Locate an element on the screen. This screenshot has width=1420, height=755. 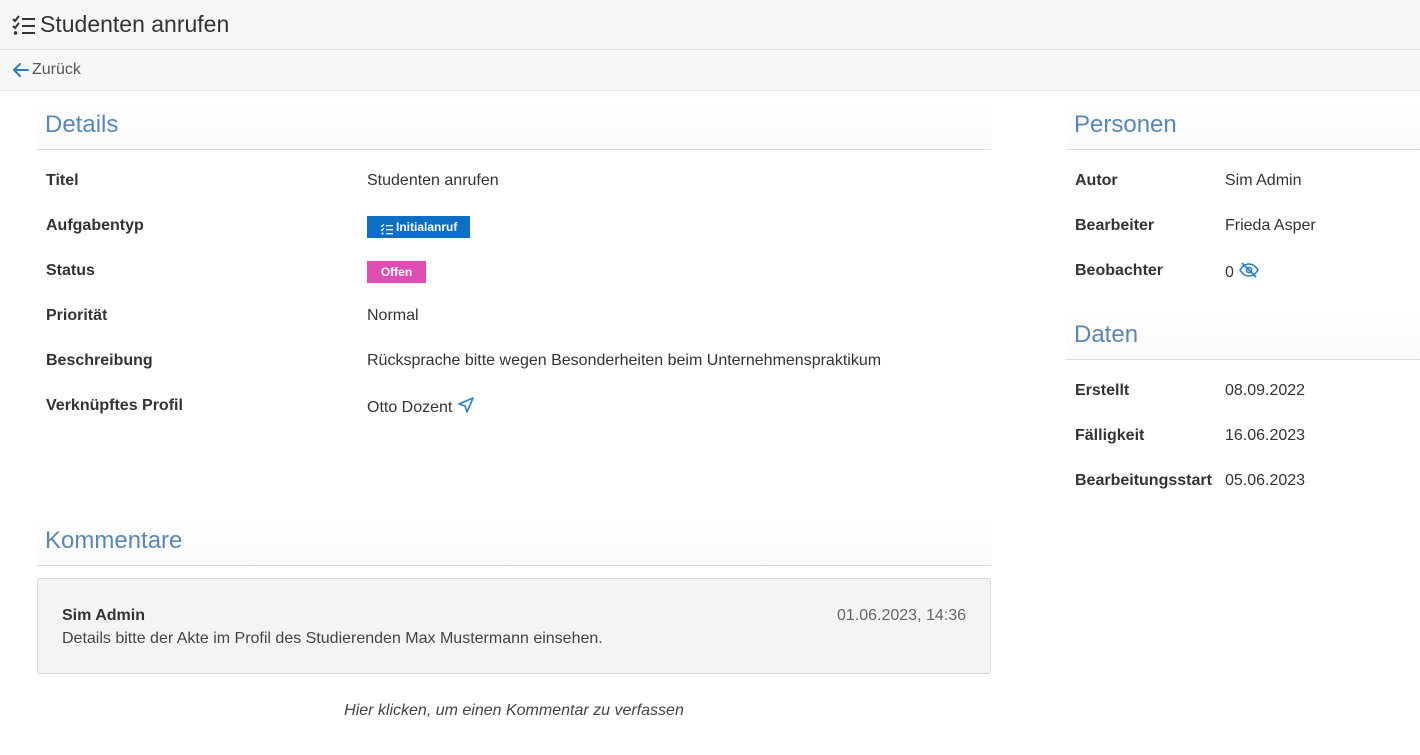
aufgabentyp-value: Initialanruf is located at coordinates (419, 228).